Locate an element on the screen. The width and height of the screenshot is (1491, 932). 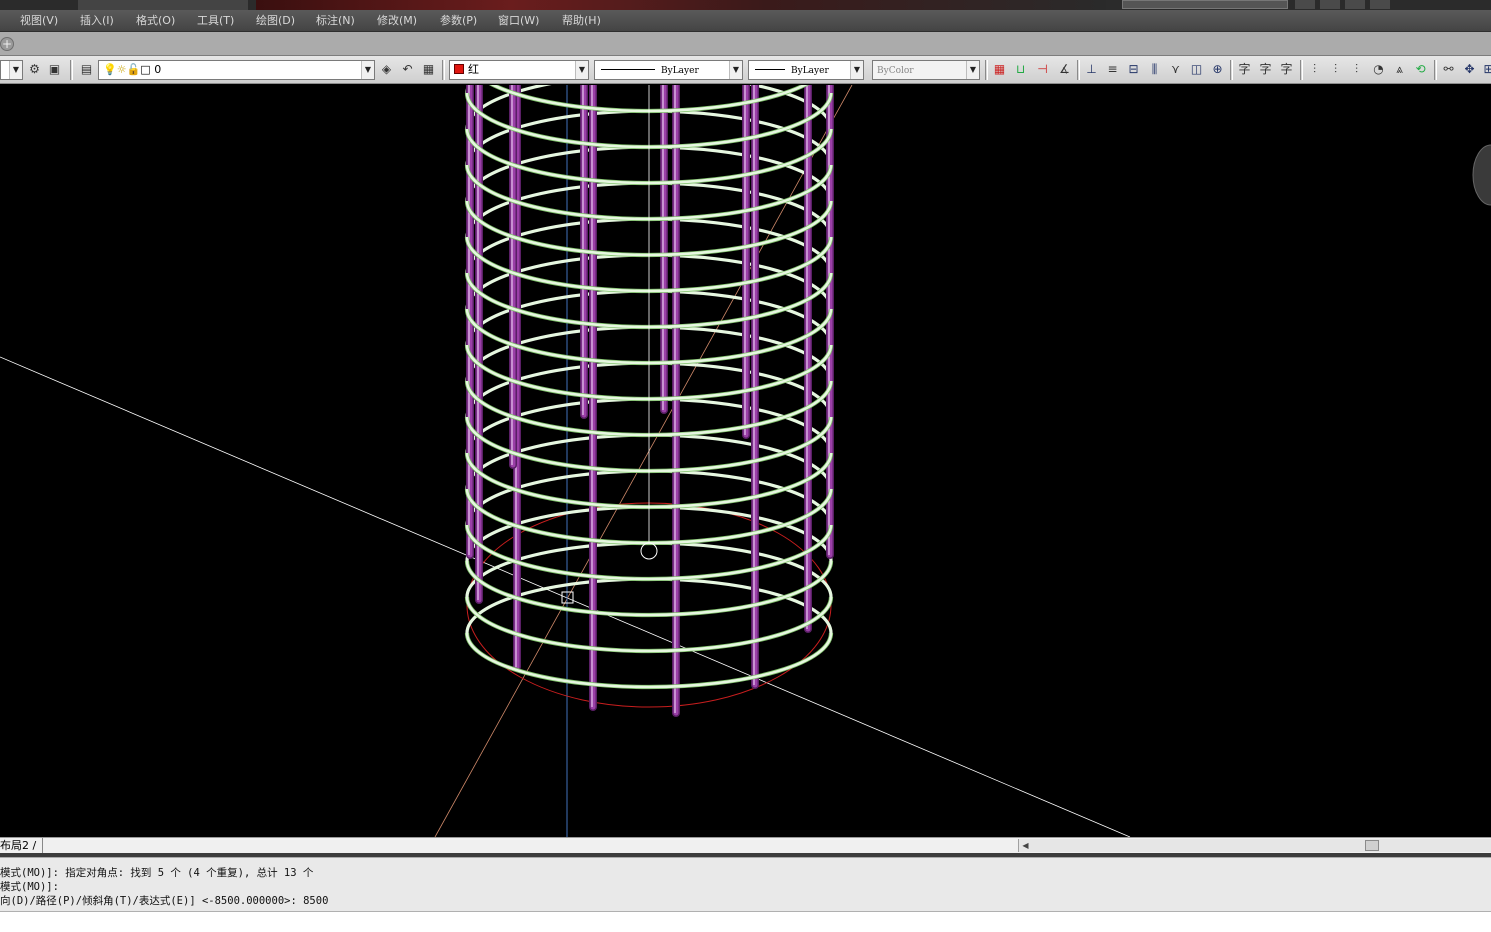
layer-previous-icon: ↶ is located at coordinates (407, 69).